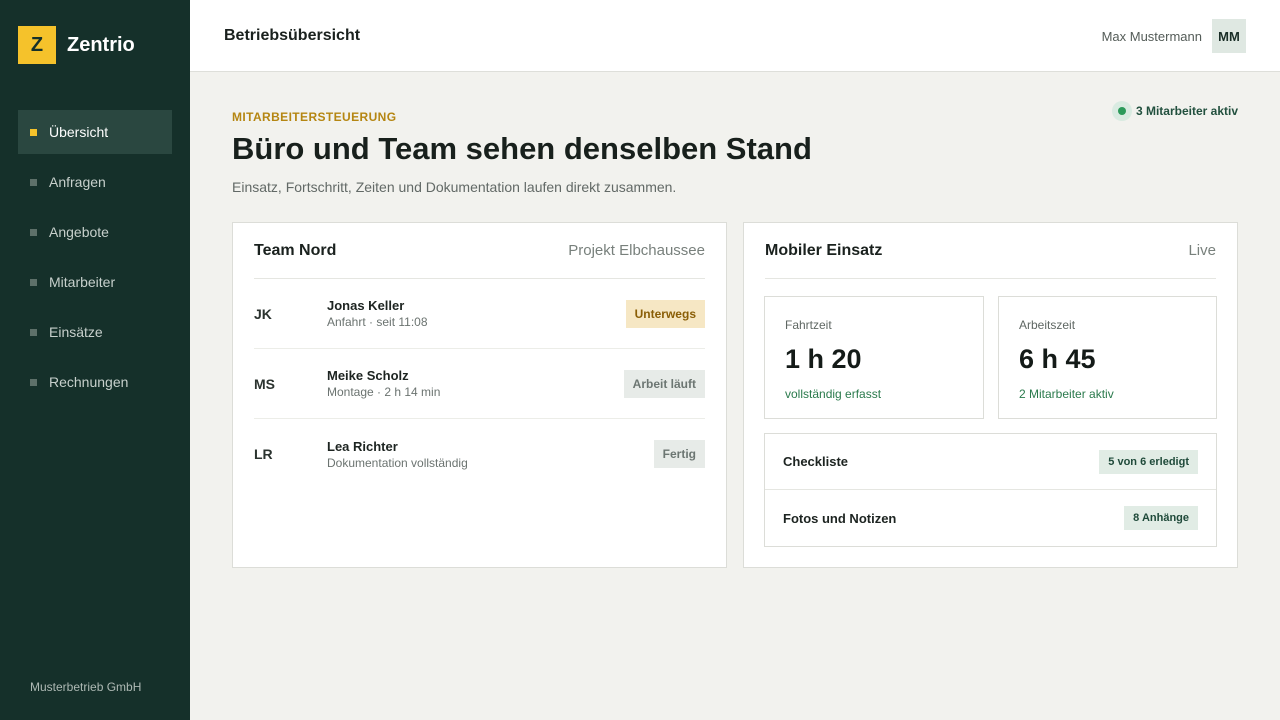 This screenshot has height=720, width=1280. I want to click on stat-label: Arbeitszeit, so click(1047, 325).